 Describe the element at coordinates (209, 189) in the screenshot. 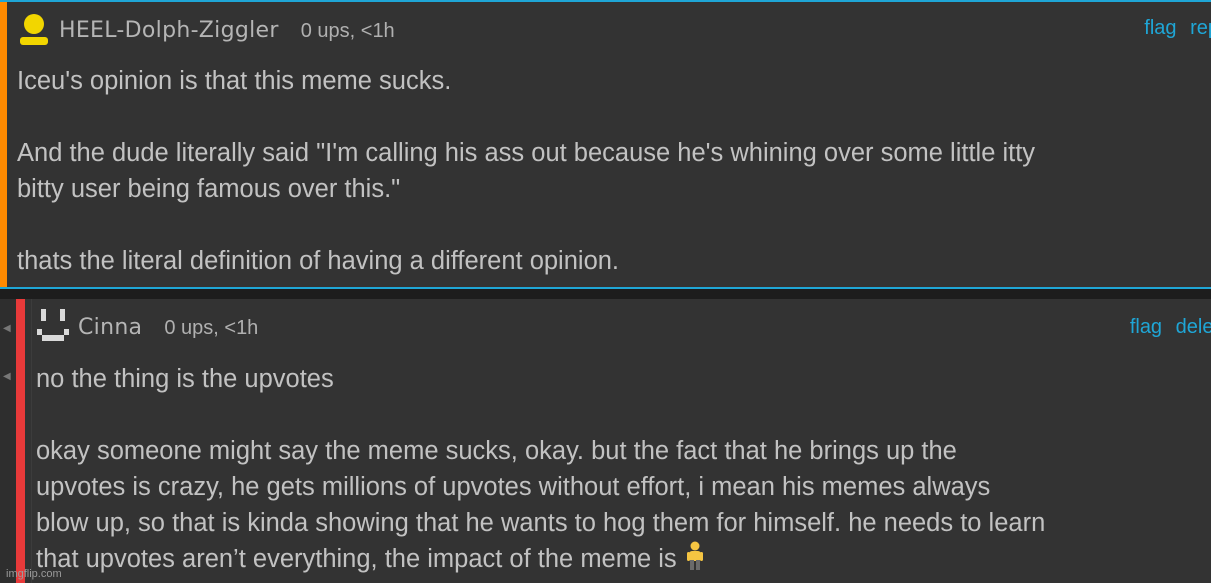

I see `comment-line: bitty user being famous over this."` at that location.